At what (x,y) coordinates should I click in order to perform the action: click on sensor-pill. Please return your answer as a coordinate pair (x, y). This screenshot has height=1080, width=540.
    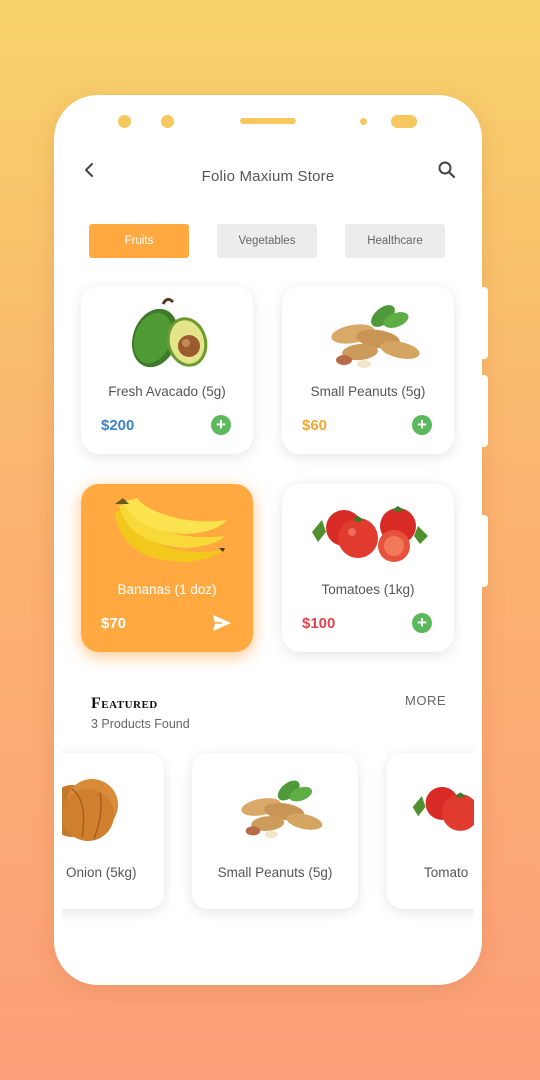
    Looking at the image, I should click on (404, 121).